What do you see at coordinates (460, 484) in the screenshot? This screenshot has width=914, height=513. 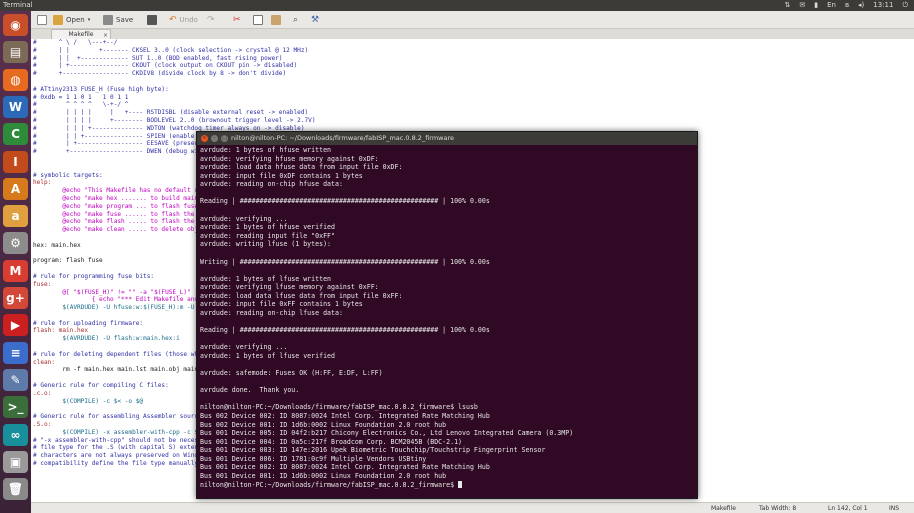 I see `terminal-cursor` at bounding box center [460, 484].